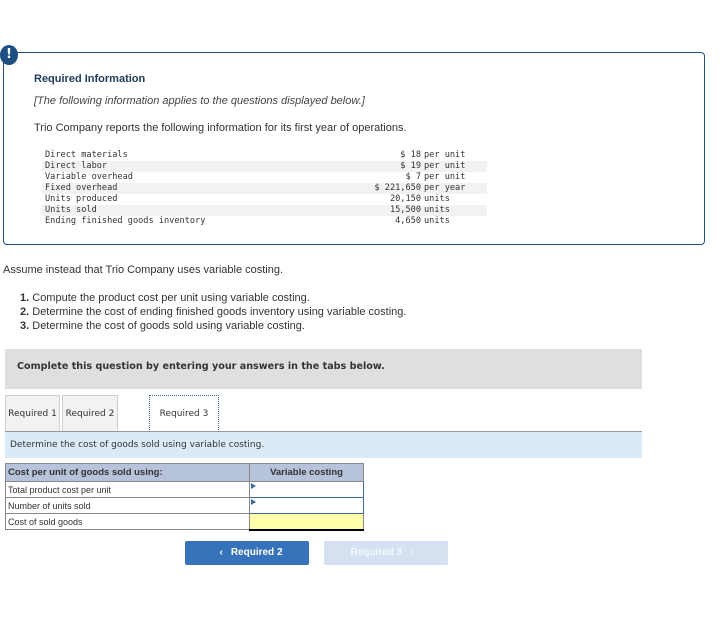 The image size is (720, 639). I want to click on data-value: $ 19, so click(364, 166).